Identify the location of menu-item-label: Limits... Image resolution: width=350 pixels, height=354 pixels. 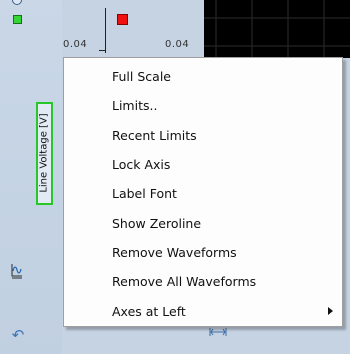
(135, 106).